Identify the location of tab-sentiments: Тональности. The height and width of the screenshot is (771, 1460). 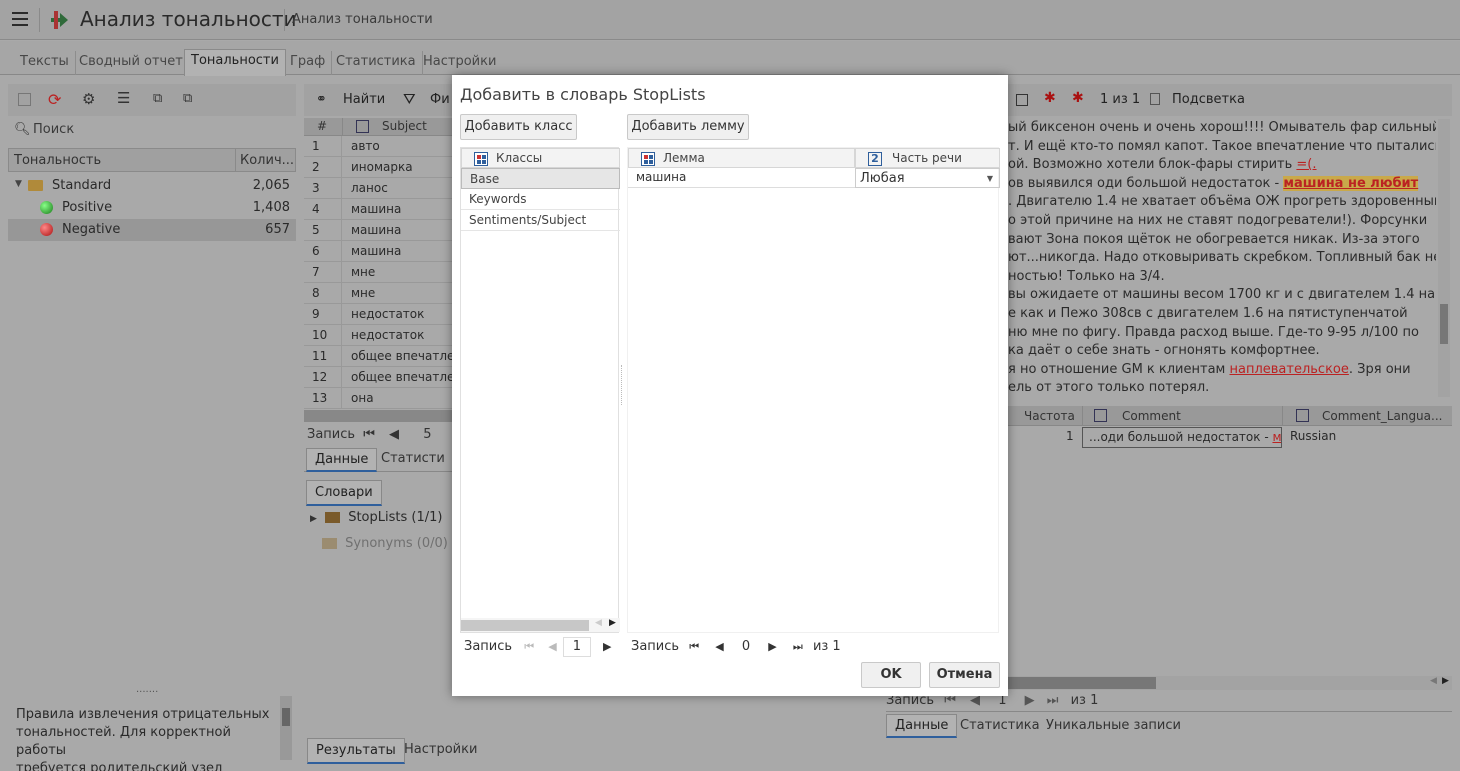
(235, 62).